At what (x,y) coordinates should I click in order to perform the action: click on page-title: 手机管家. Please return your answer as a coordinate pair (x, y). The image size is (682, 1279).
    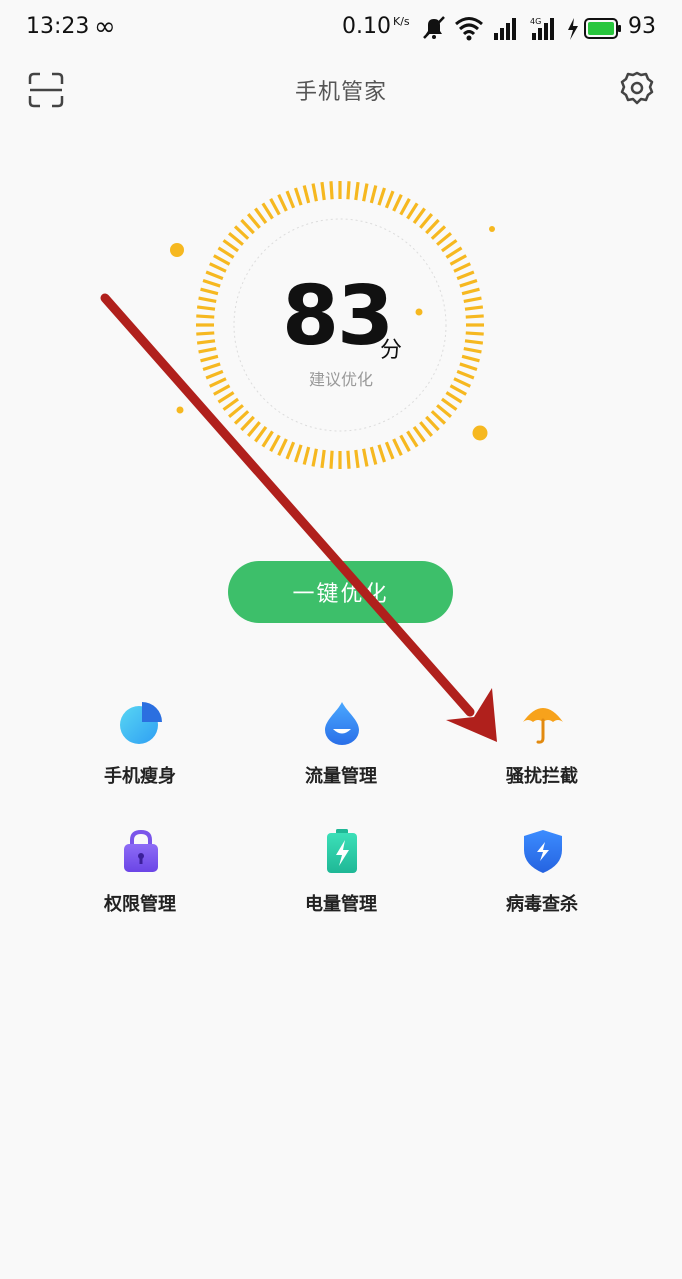
    Looking at the image, I should click on (340, 92).